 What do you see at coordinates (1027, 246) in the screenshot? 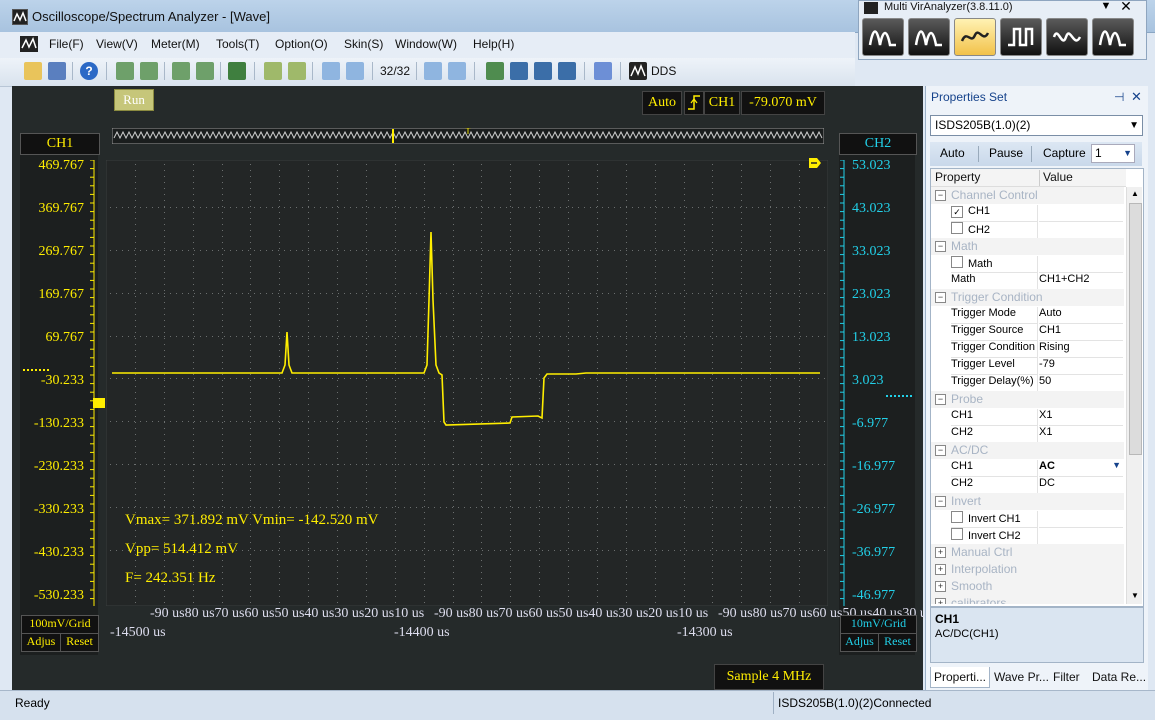
I see `category-math: − Math` at bounding box center [1027, 246].